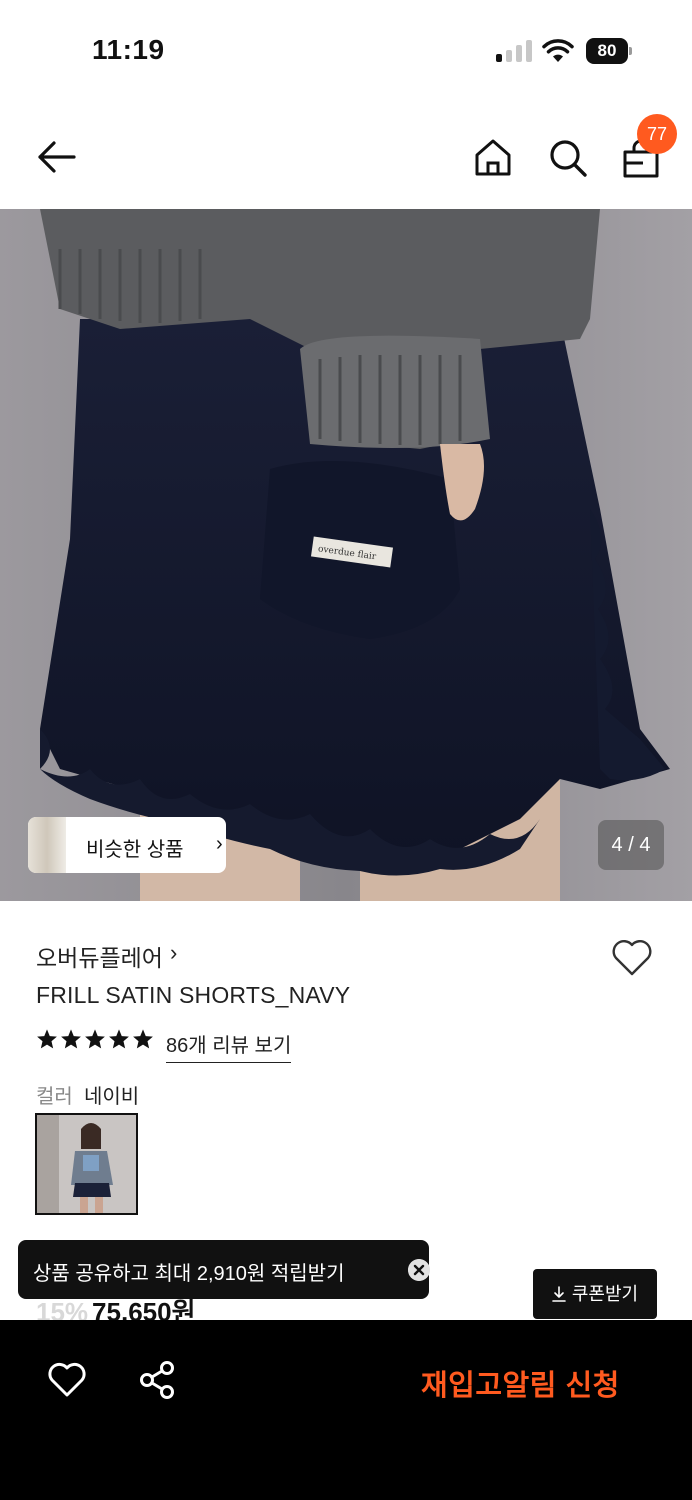  Describe the element at coordinates (56, 157) in the screenshot. I see `back-arrow-icon` at that location.